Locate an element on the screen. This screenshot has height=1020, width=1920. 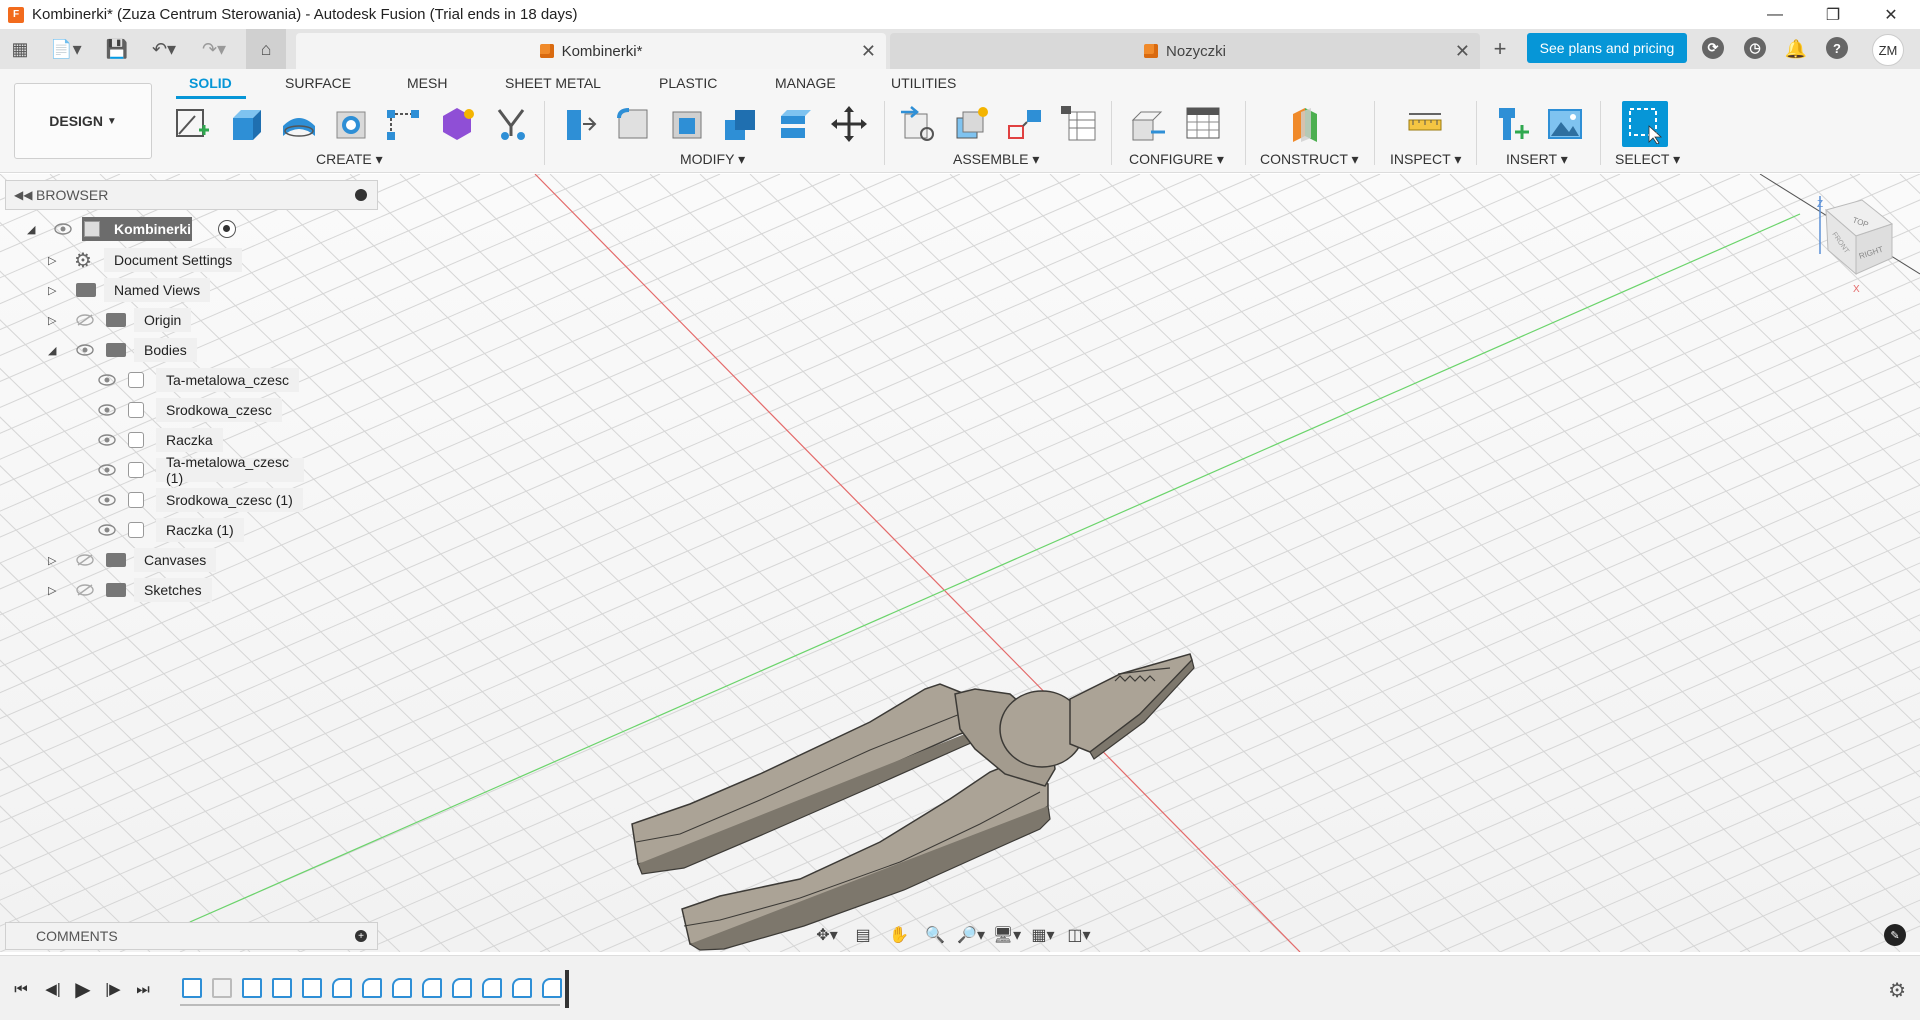
tree-item-body: Ta-metalowa_czesc is located at coordinates (164, 380).